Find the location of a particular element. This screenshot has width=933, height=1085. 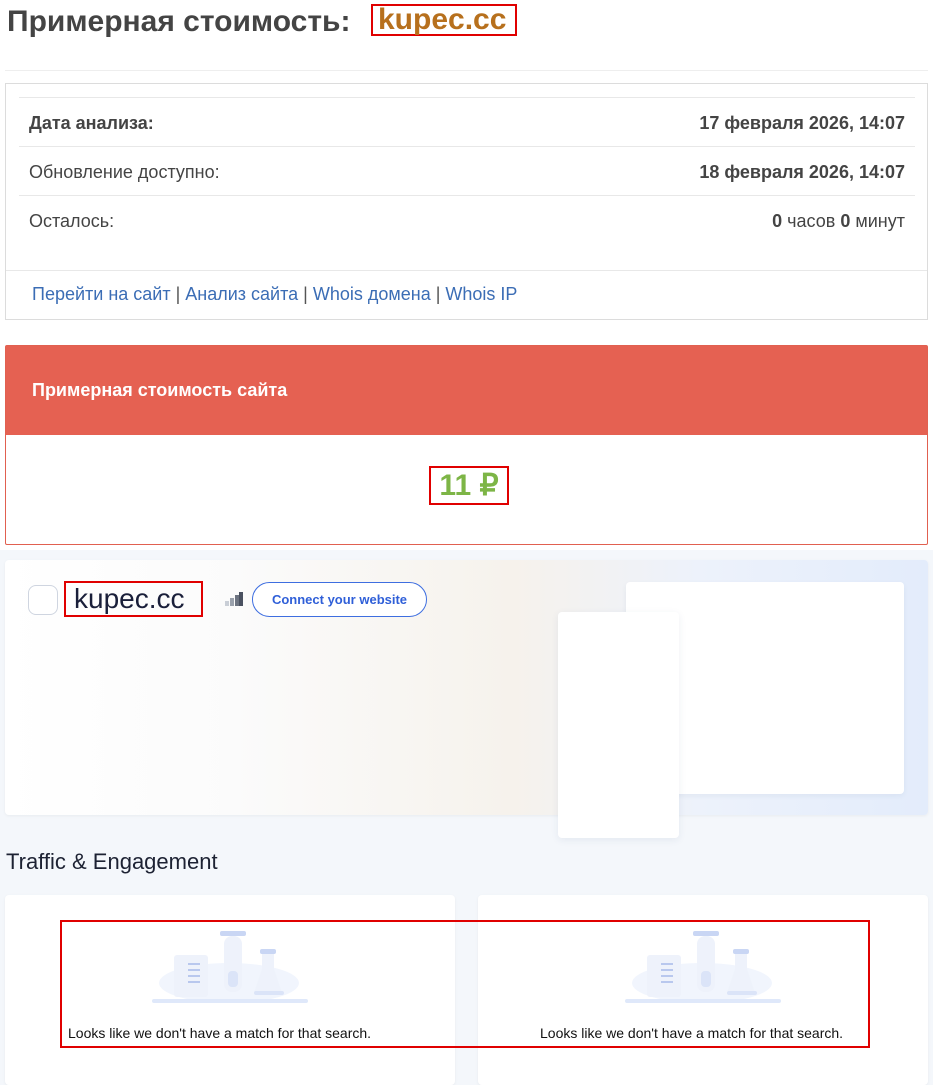

highlight-box is located at coordinates (465, 984).